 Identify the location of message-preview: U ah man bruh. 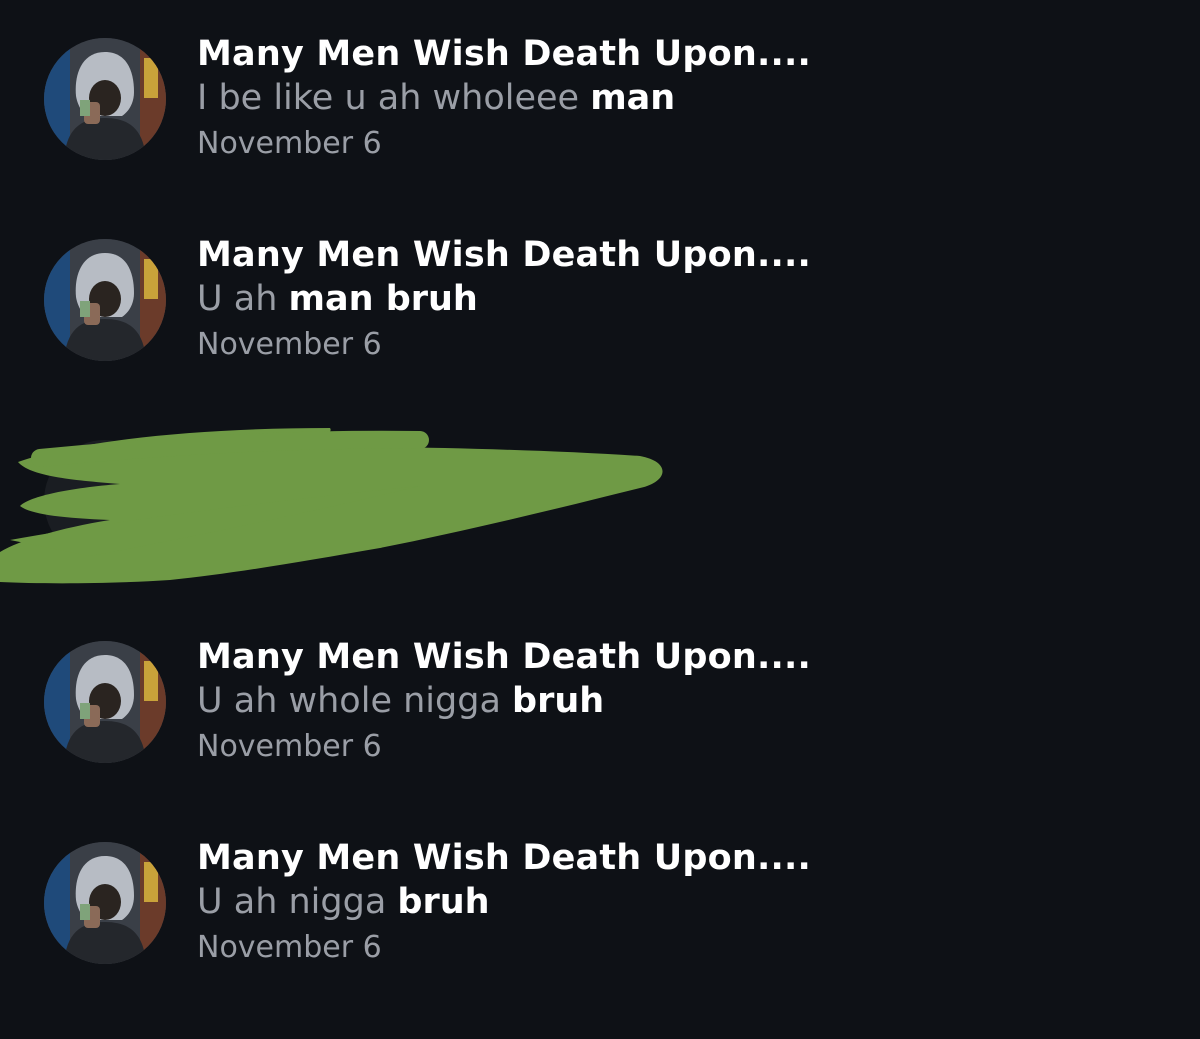
(647, 299).